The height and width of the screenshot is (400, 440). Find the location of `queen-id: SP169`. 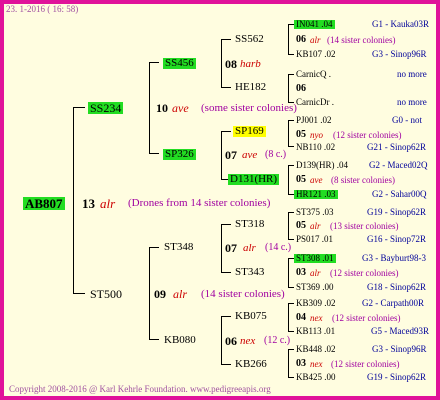

queen-id: SP169 is located at coordinates (249, 131).